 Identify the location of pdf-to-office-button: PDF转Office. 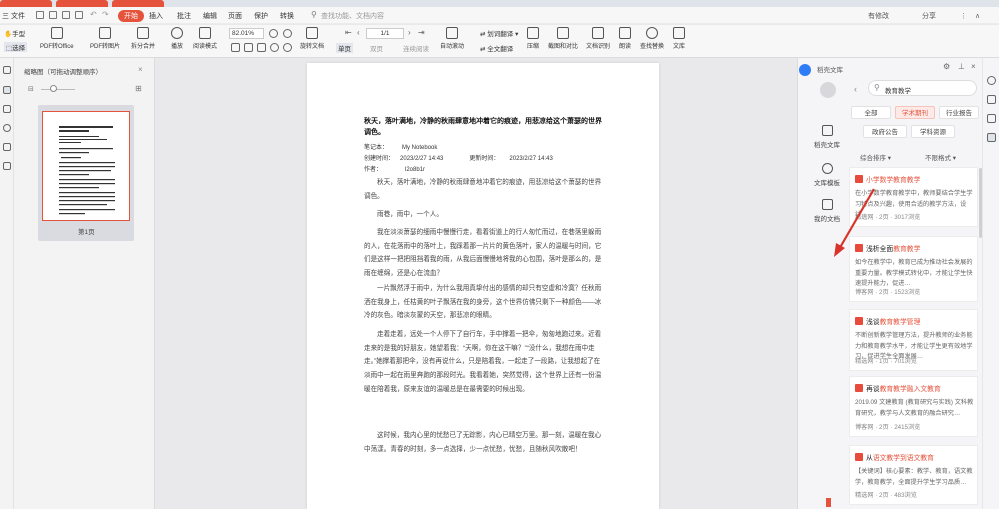
(57, 38).